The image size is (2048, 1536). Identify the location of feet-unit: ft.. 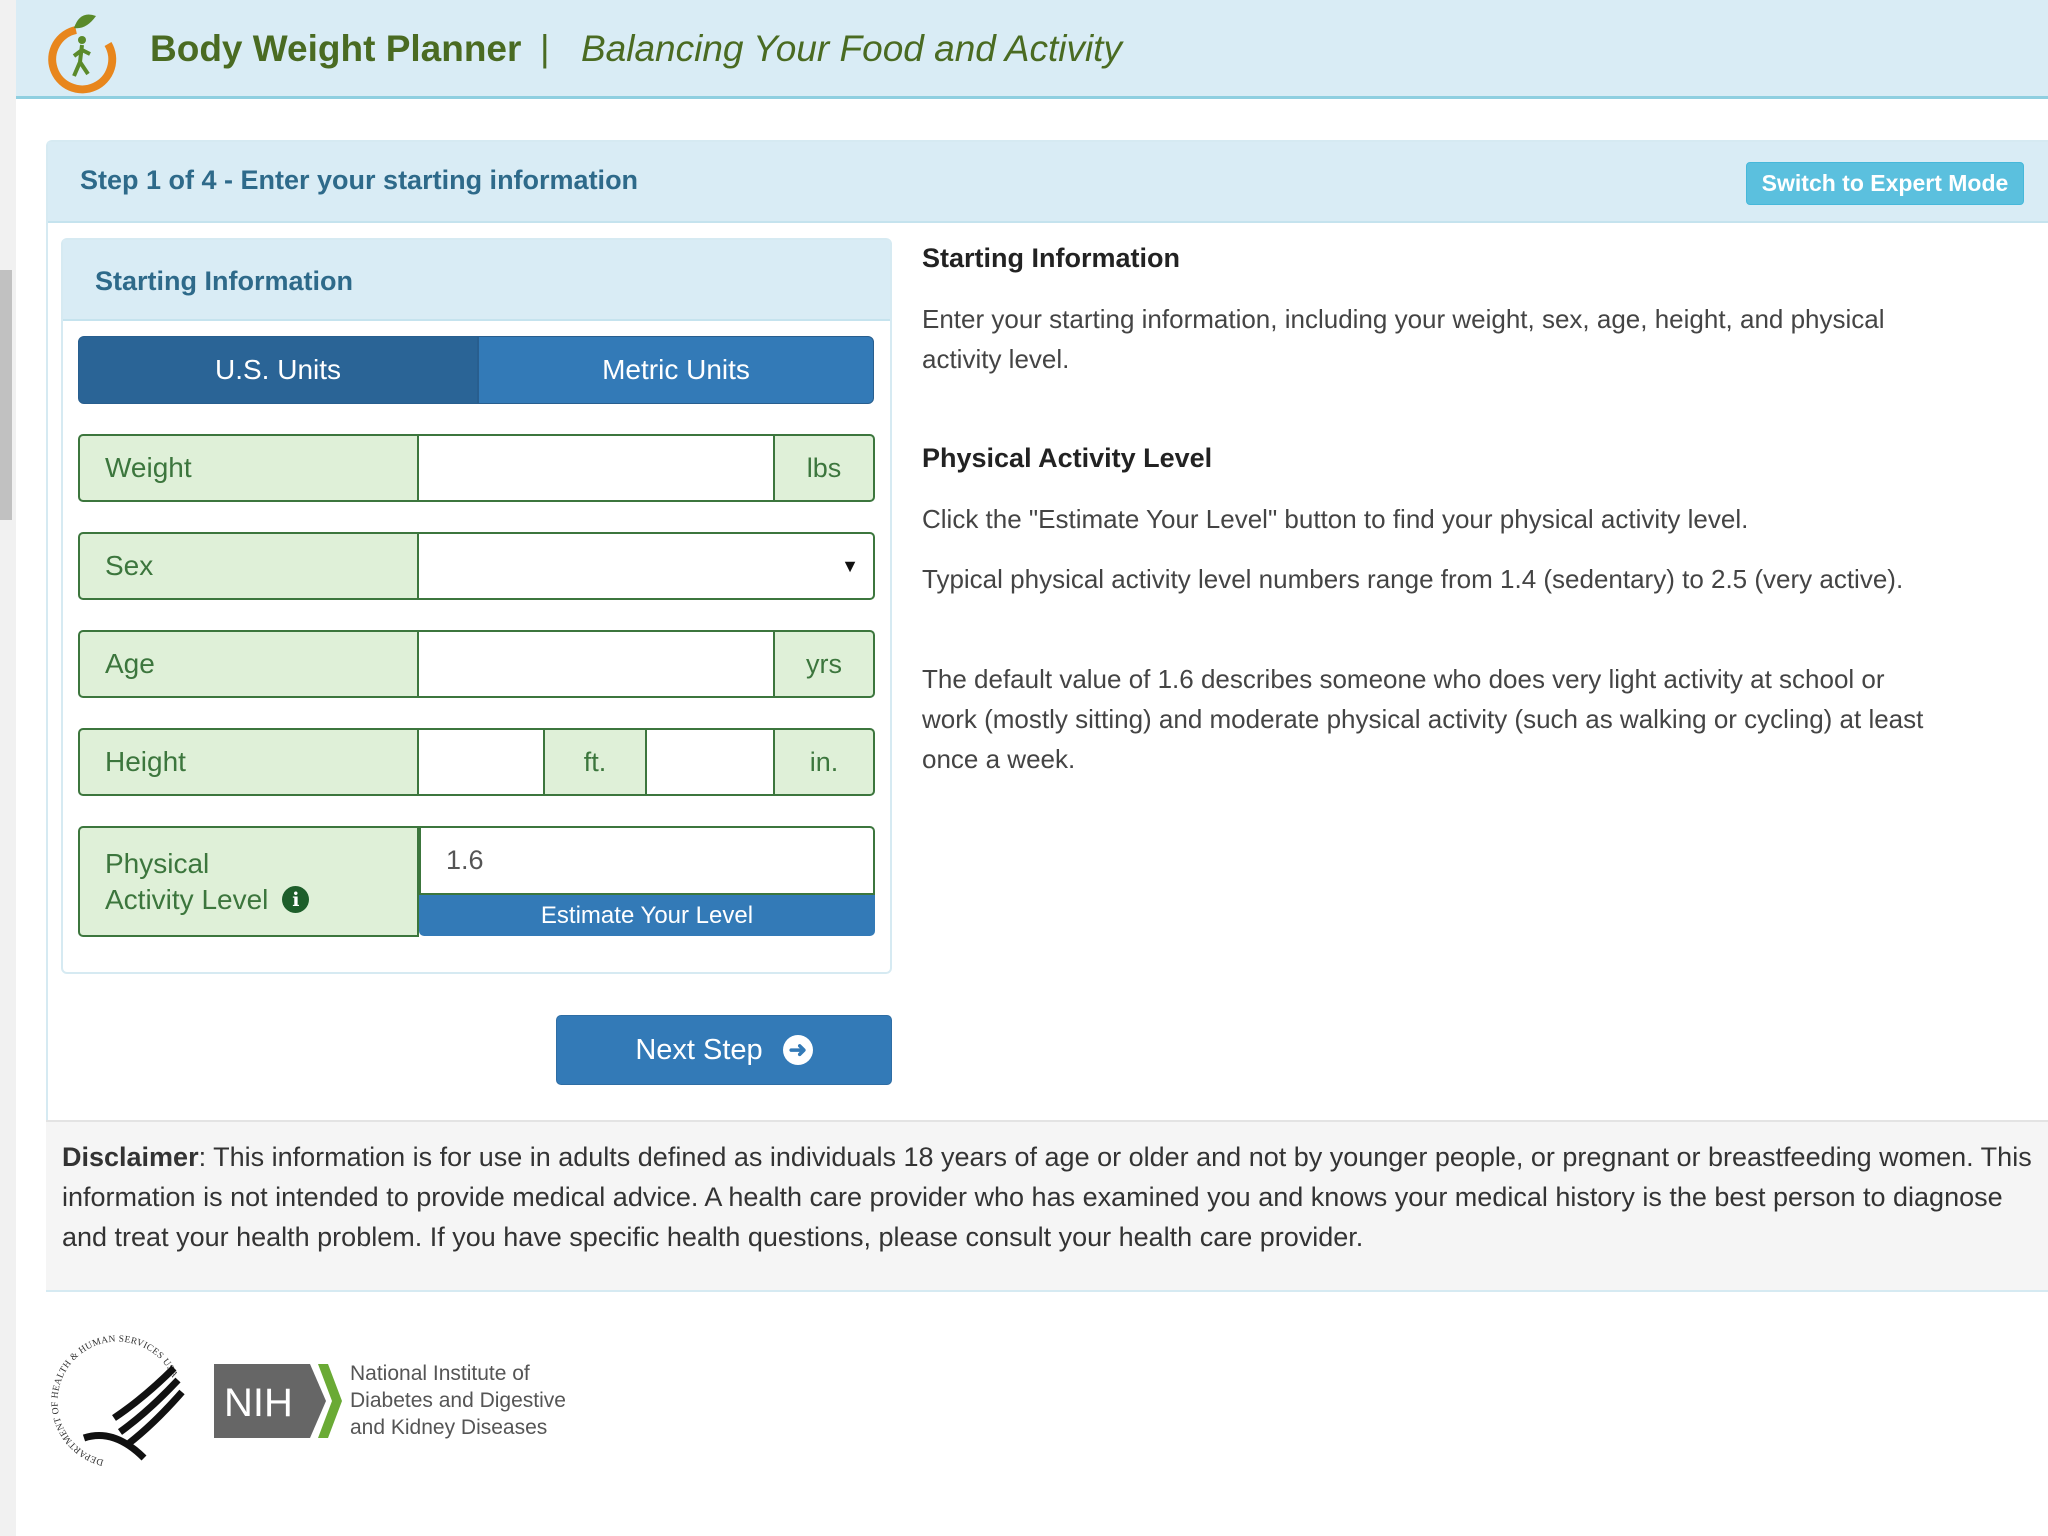
(596, 762).